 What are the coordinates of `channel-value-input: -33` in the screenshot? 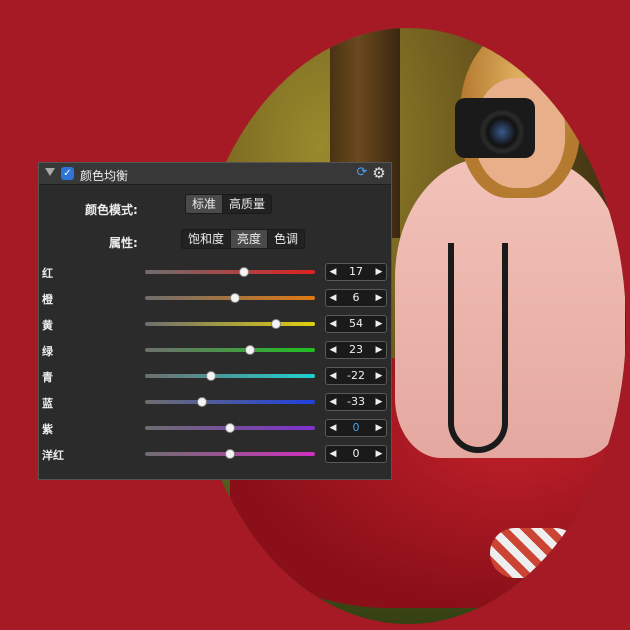 It's located at (356, 402).